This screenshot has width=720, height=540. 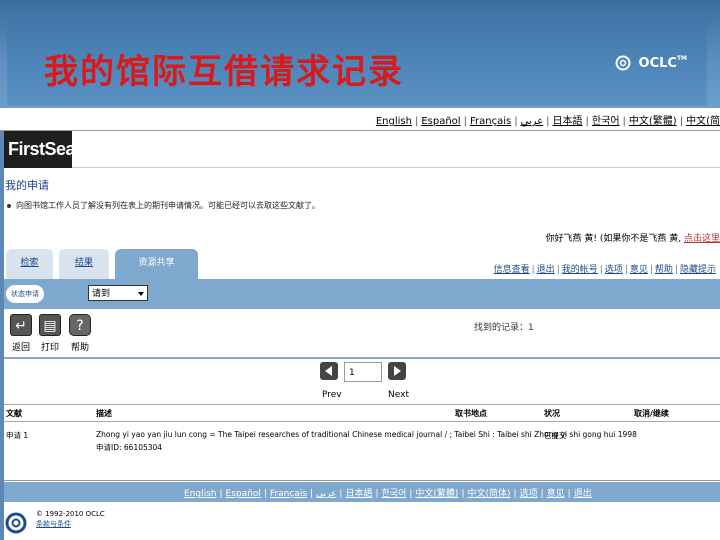 I want to click on greeting: 你好飞燕 黄! (如果你不是飞燕 黄, 点击这里, so click(x=632, y=237).